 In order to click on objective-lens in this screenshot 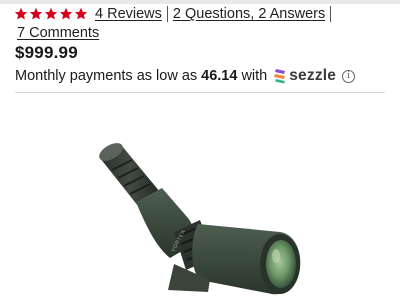, I will do `click(281, 264)`.